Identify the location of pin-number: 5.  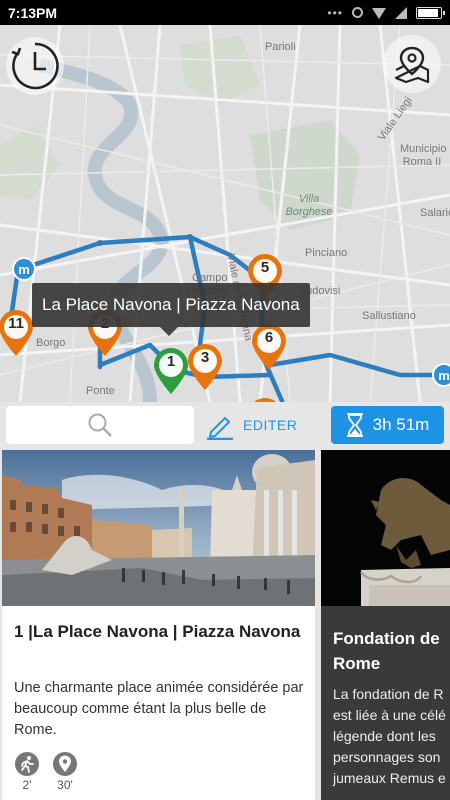
(265, 267).